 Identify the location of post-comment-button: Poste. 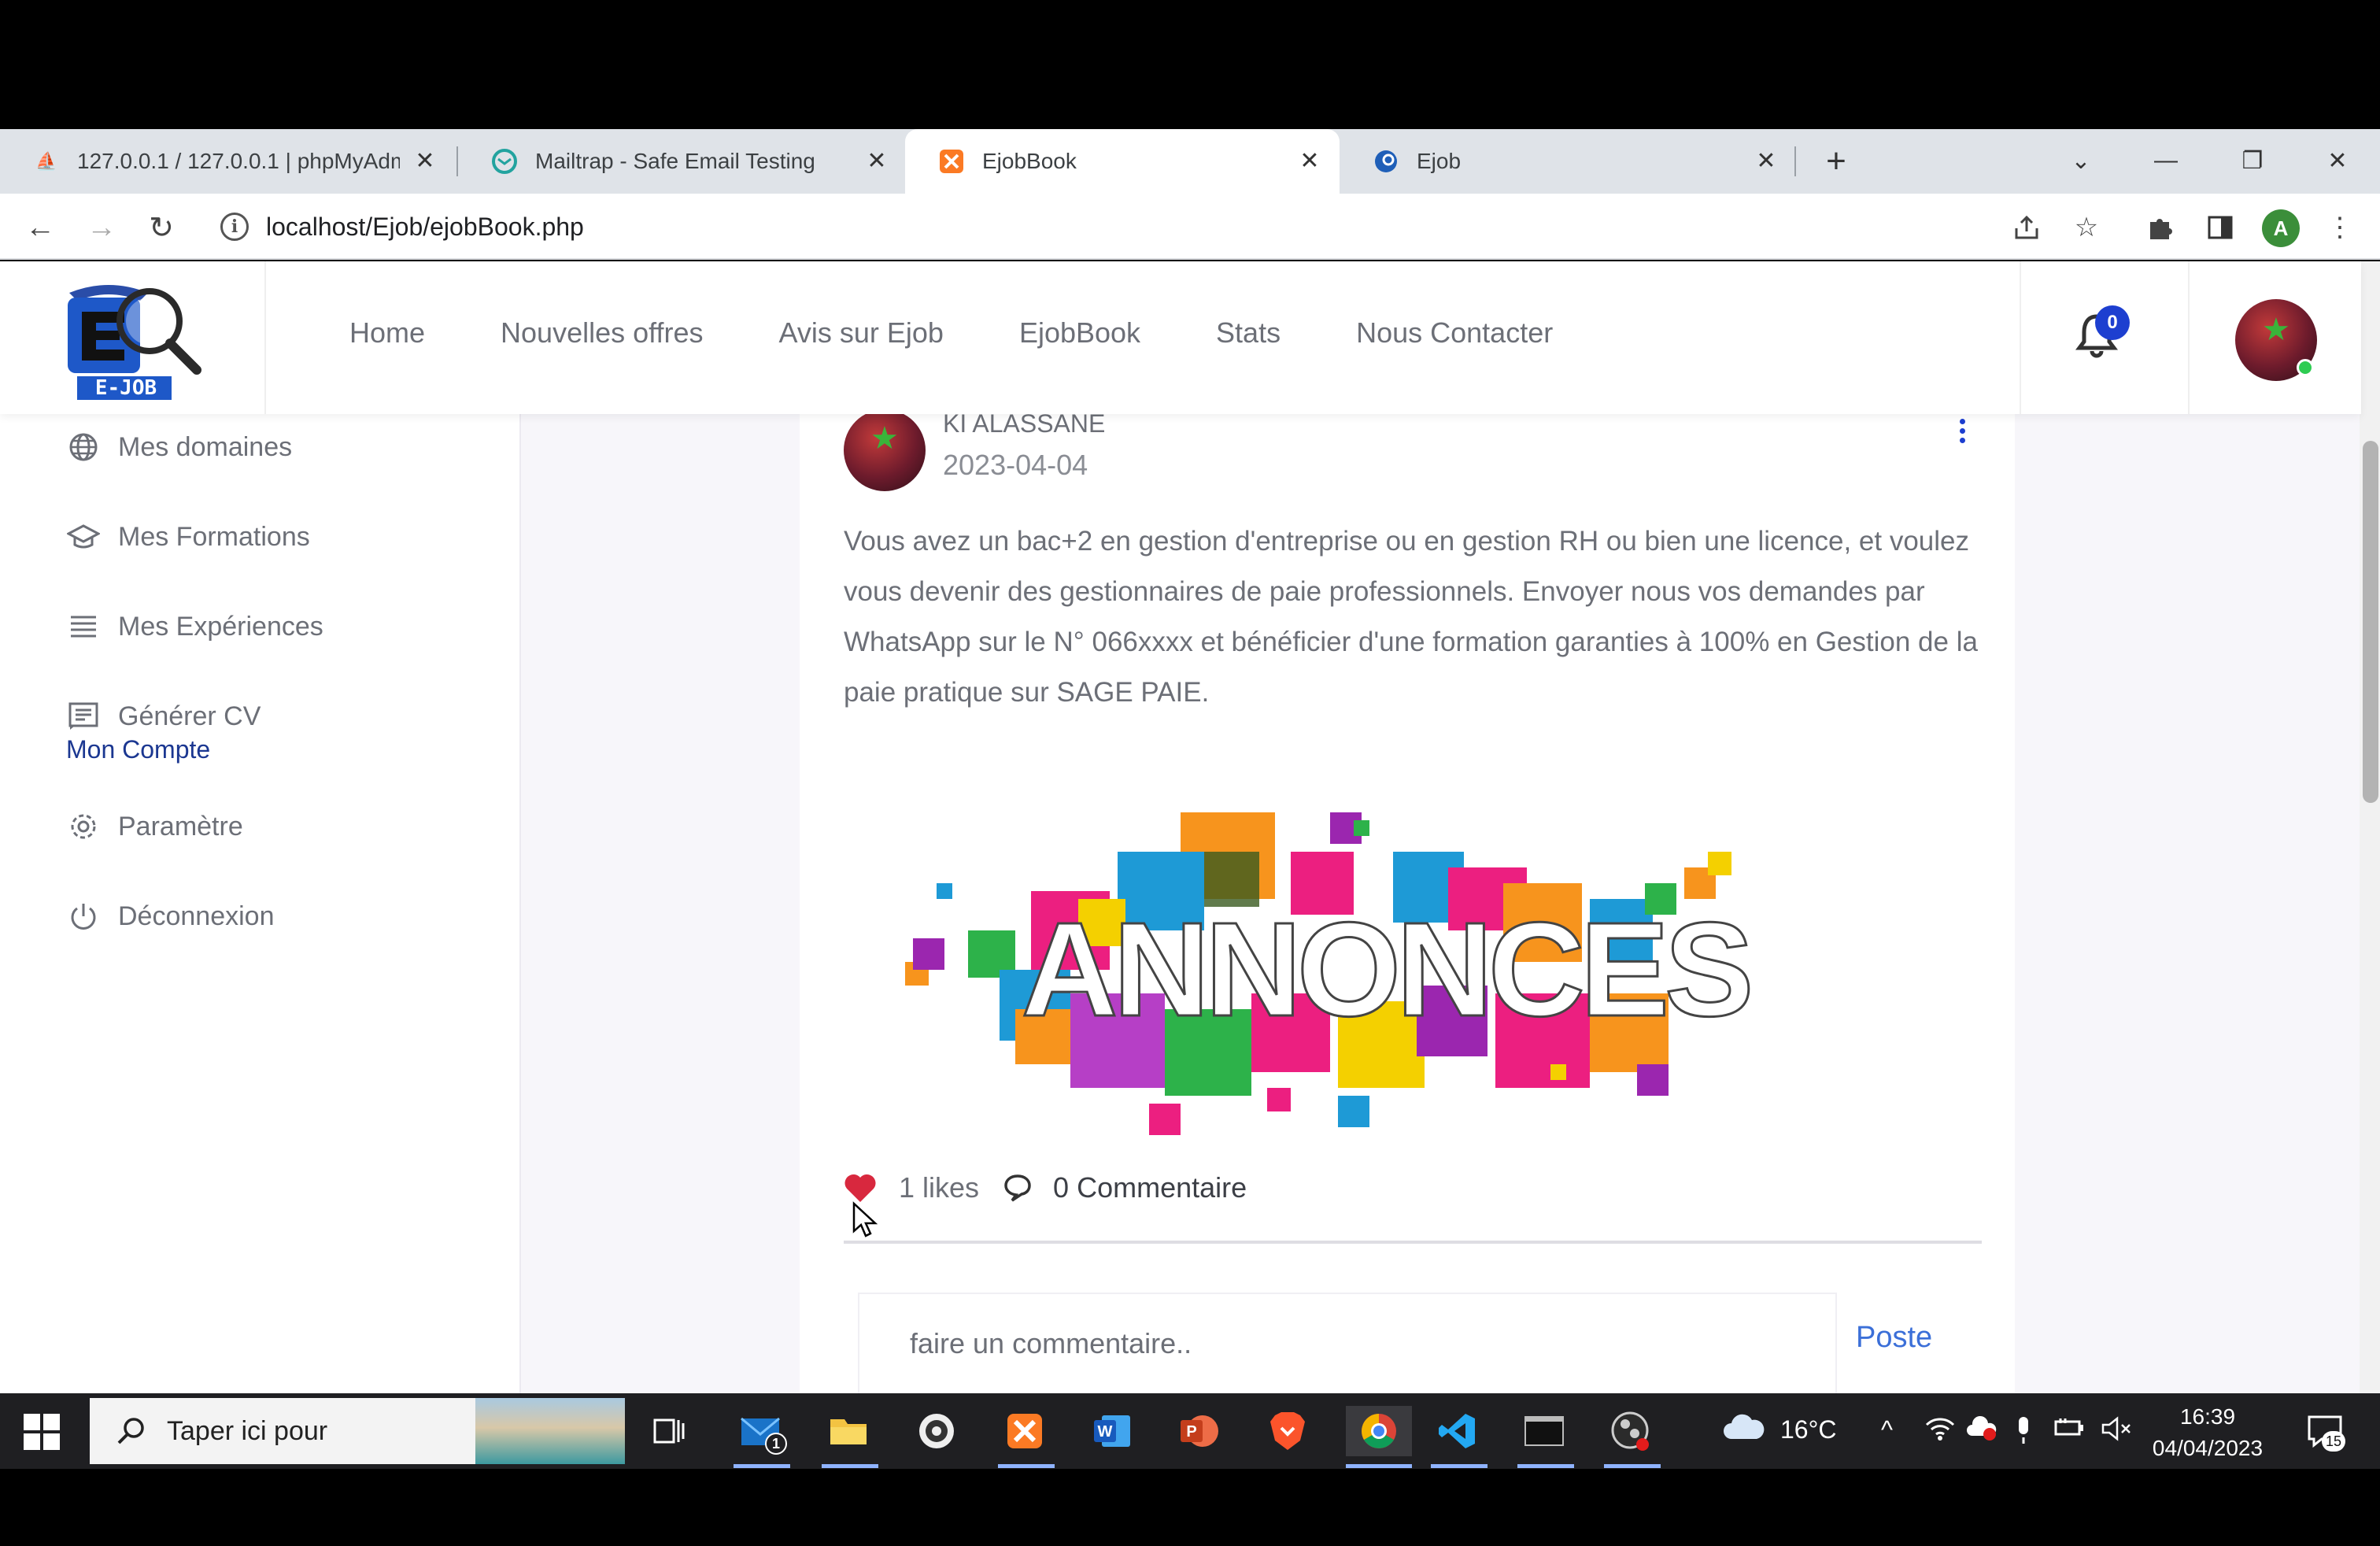
(1894, 1338).